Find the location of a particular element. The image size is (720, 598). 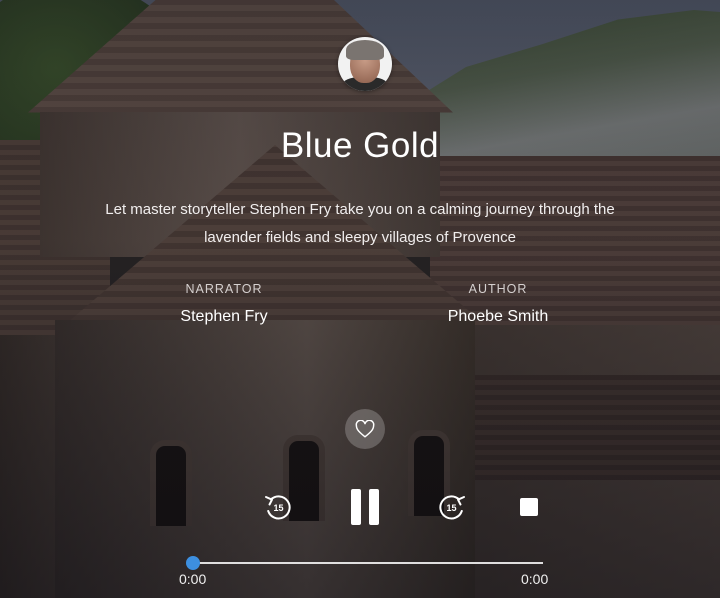

stop-button is located at coordinates (529, 507).